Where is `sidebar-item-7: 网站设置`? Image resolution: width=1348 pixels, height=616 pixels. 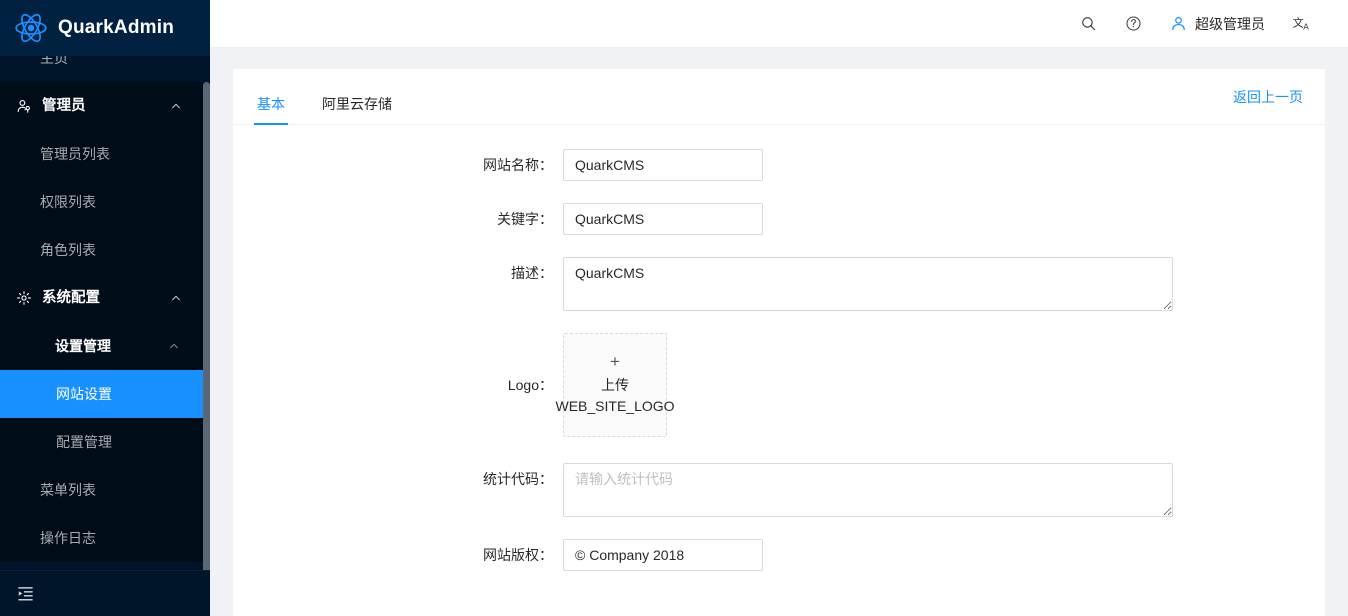 sidebar-item-7: 网站设置 is located at coordinates (101, 394).